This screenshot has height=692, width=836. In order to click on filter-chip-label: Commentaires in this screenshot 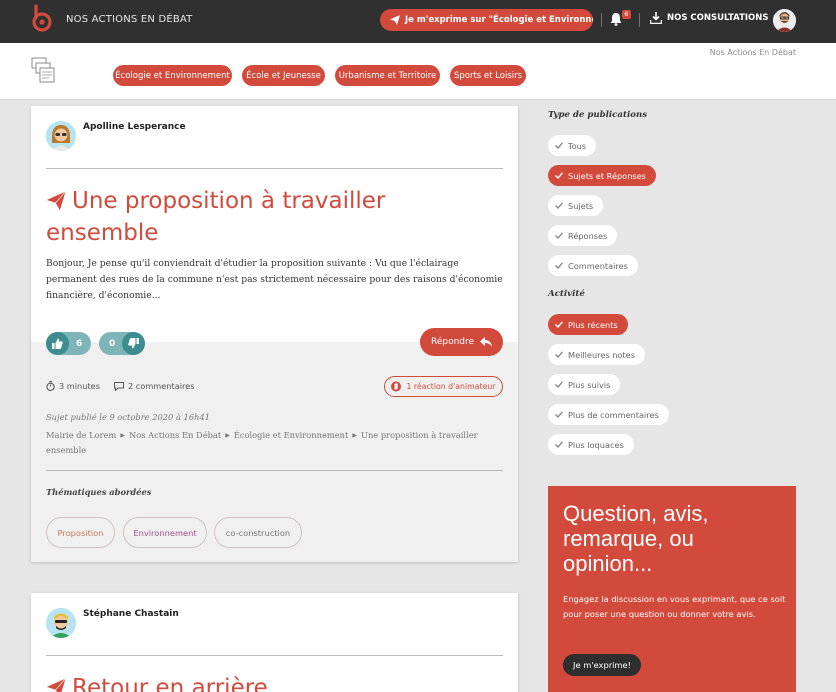, I will do `click(598, 265)`.